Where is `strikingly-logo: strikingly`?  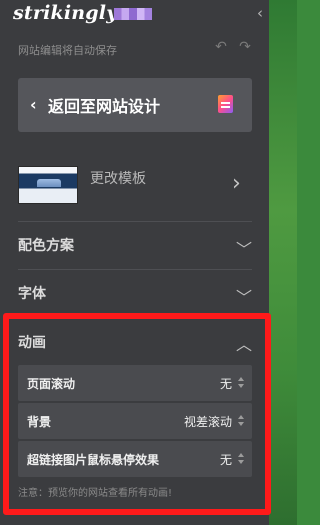
strikingly-logo: strikingly is located at coordinates (65, 13).